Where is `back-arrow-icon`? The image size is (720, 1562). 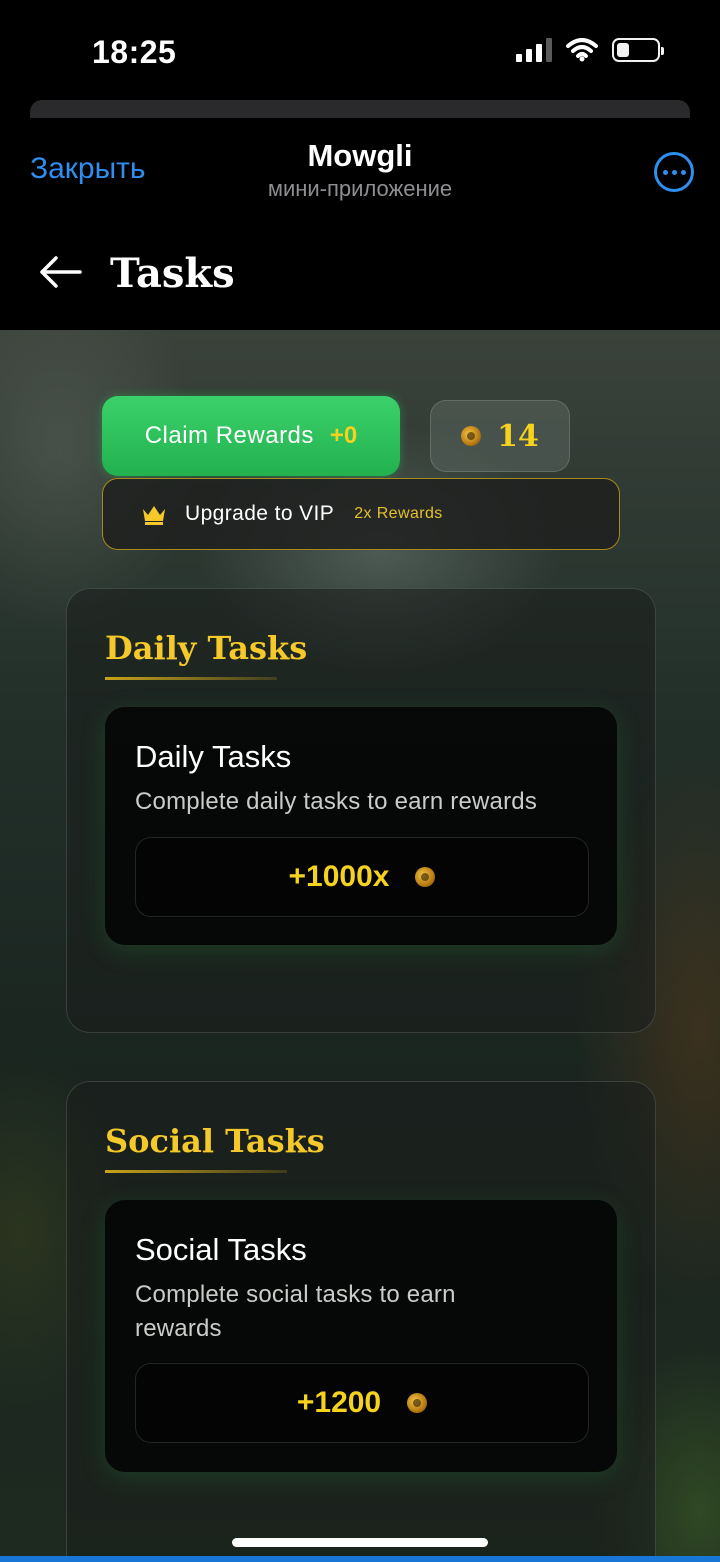 back-arrow-icon is located at coordinates (60, 272).